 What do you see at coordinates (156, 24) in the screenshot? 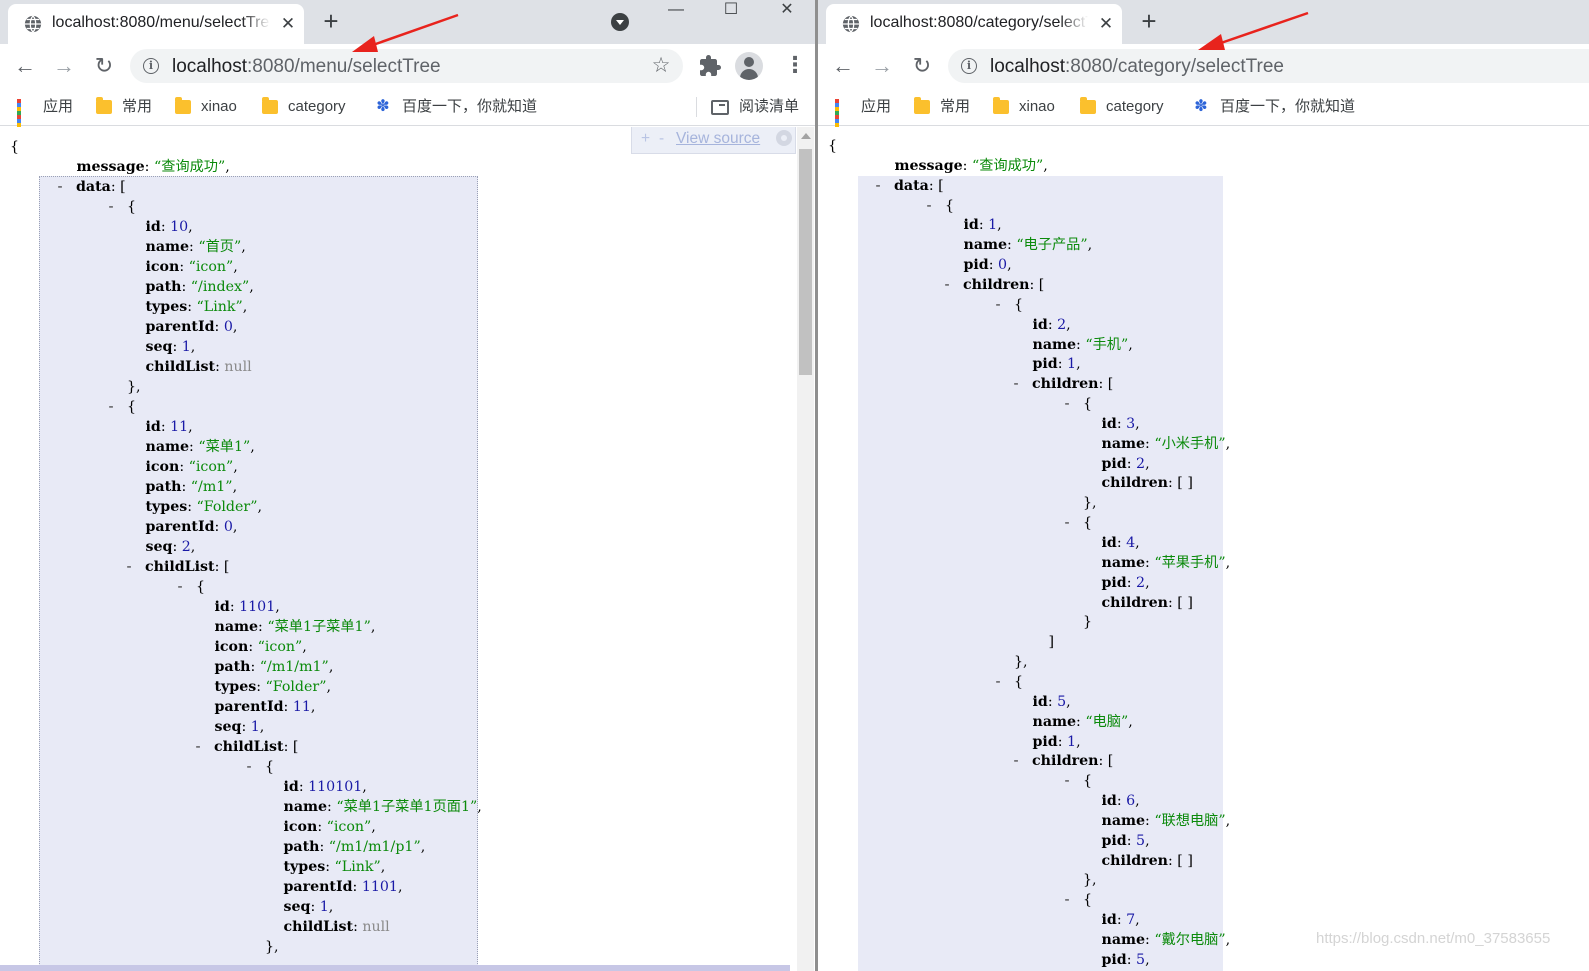
I see `tab-menu-selecttree: localhost:8080/menu/selectTree ✕` at bounding box center [156, 24].